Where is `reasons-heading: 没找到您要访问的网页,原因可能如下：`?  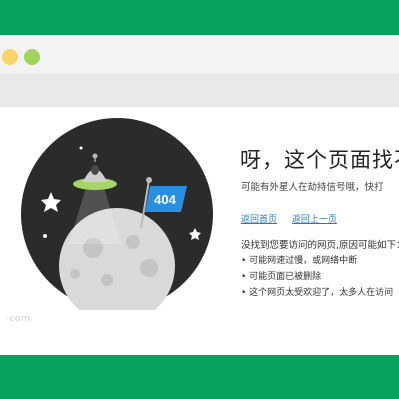 reasons-heading: 没找到您要访问的网页,原因可能如下： is located at coordinates (320, 245).